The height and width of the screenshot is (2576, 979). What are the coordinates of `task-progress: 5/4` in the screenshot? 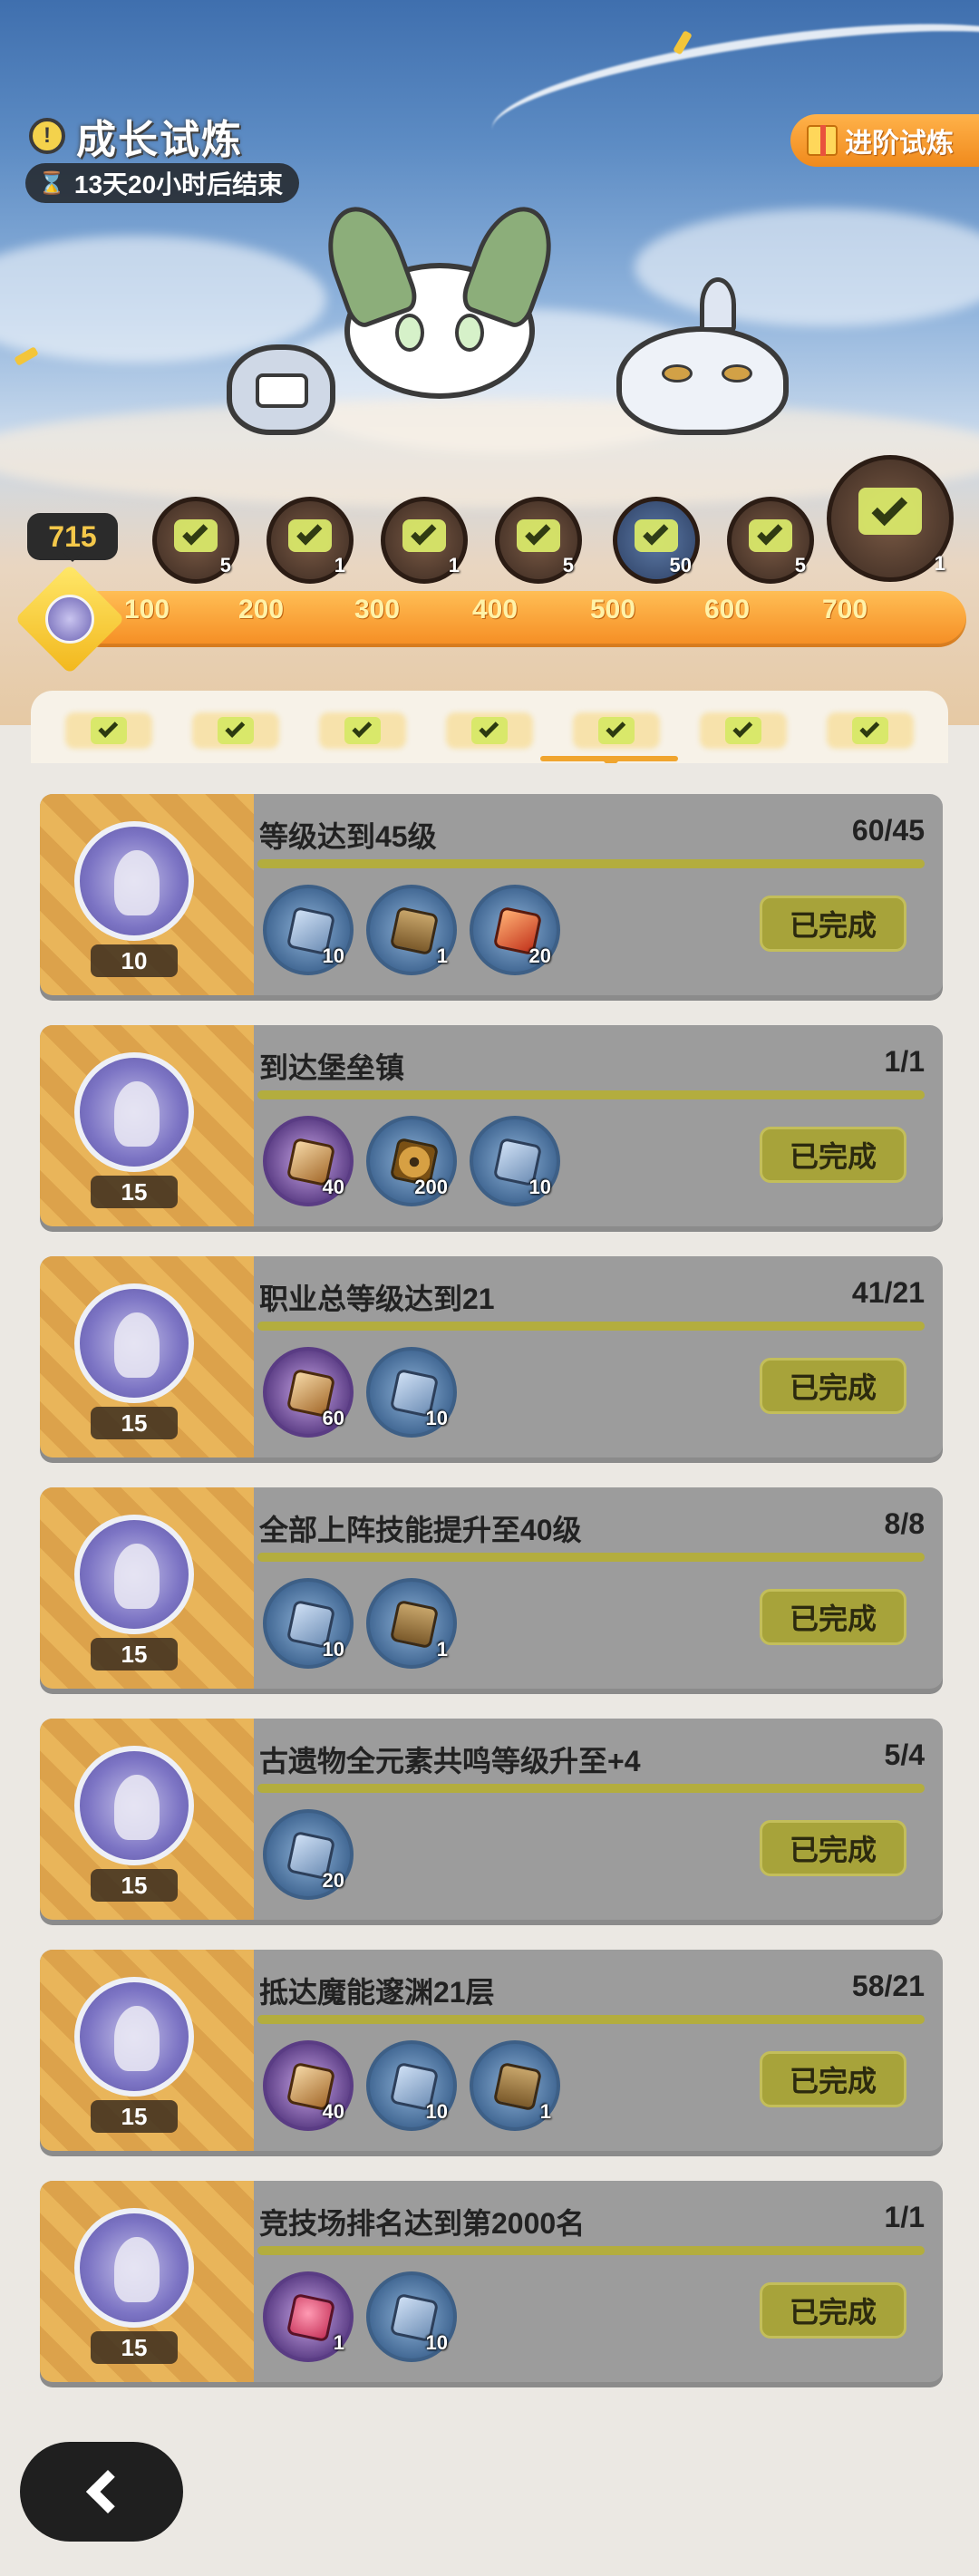 It's located at (905, 1754).